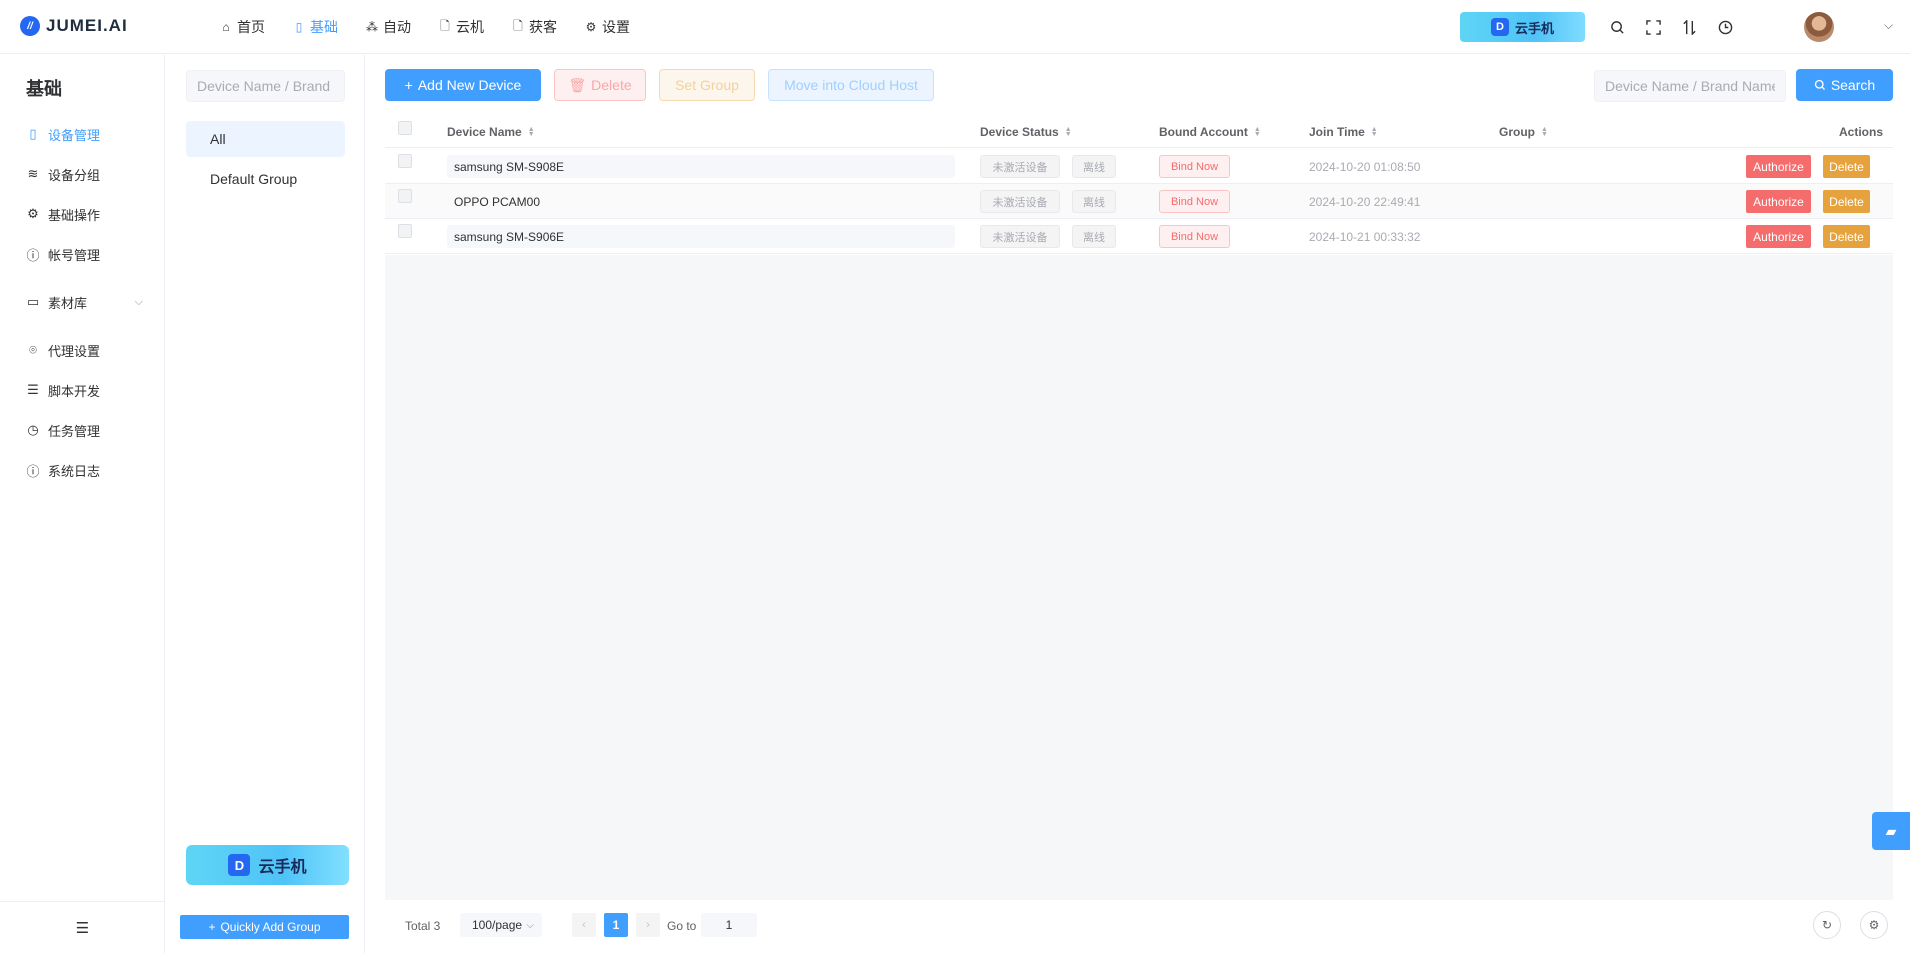  What do you see at coordinates (82, 430) in the screenshot?
I see `sidebar-item-task-management: ◷ 任务管理` at bounding box center [82, 430].